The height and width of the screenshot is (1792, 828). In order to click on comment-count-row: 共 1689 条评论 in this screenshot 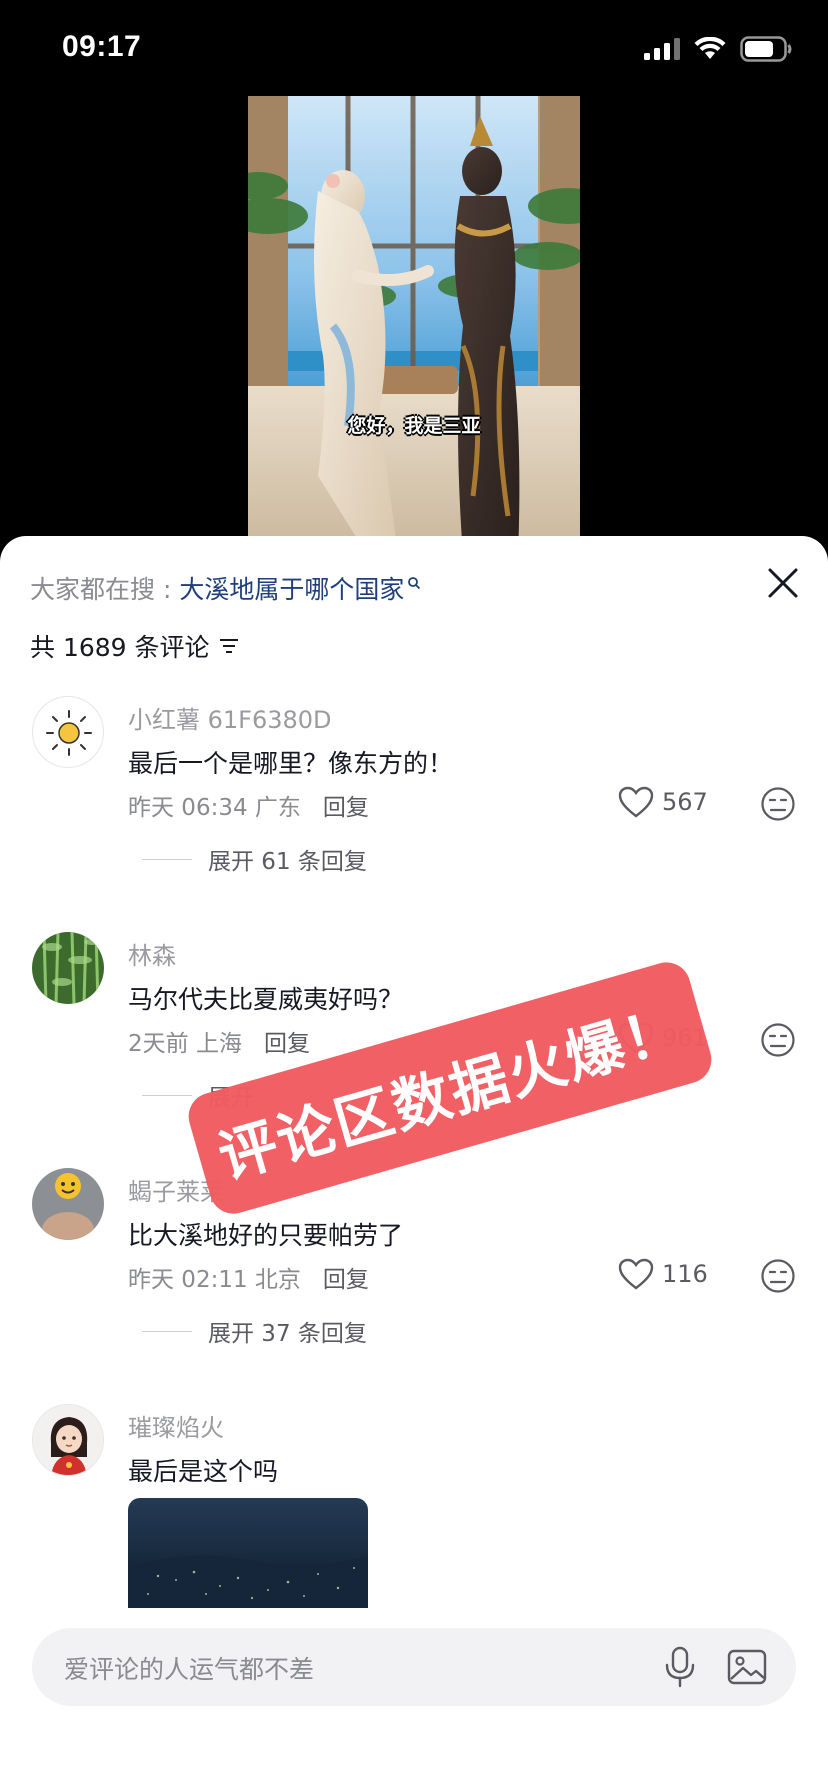, I will do `click(135, 646)`.